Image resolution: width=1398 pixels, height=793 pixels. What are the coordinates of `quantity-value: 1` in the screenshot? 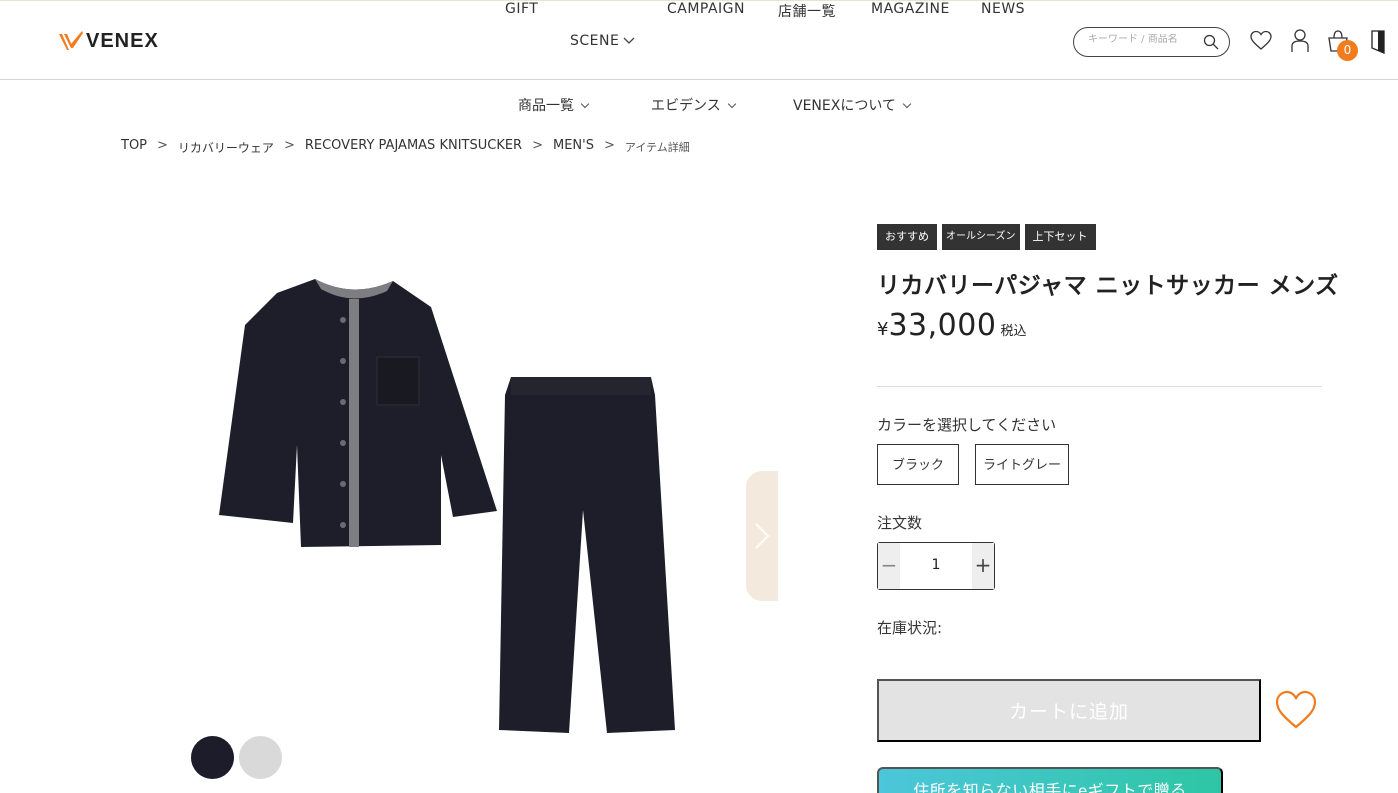 It's located at (936, 565).